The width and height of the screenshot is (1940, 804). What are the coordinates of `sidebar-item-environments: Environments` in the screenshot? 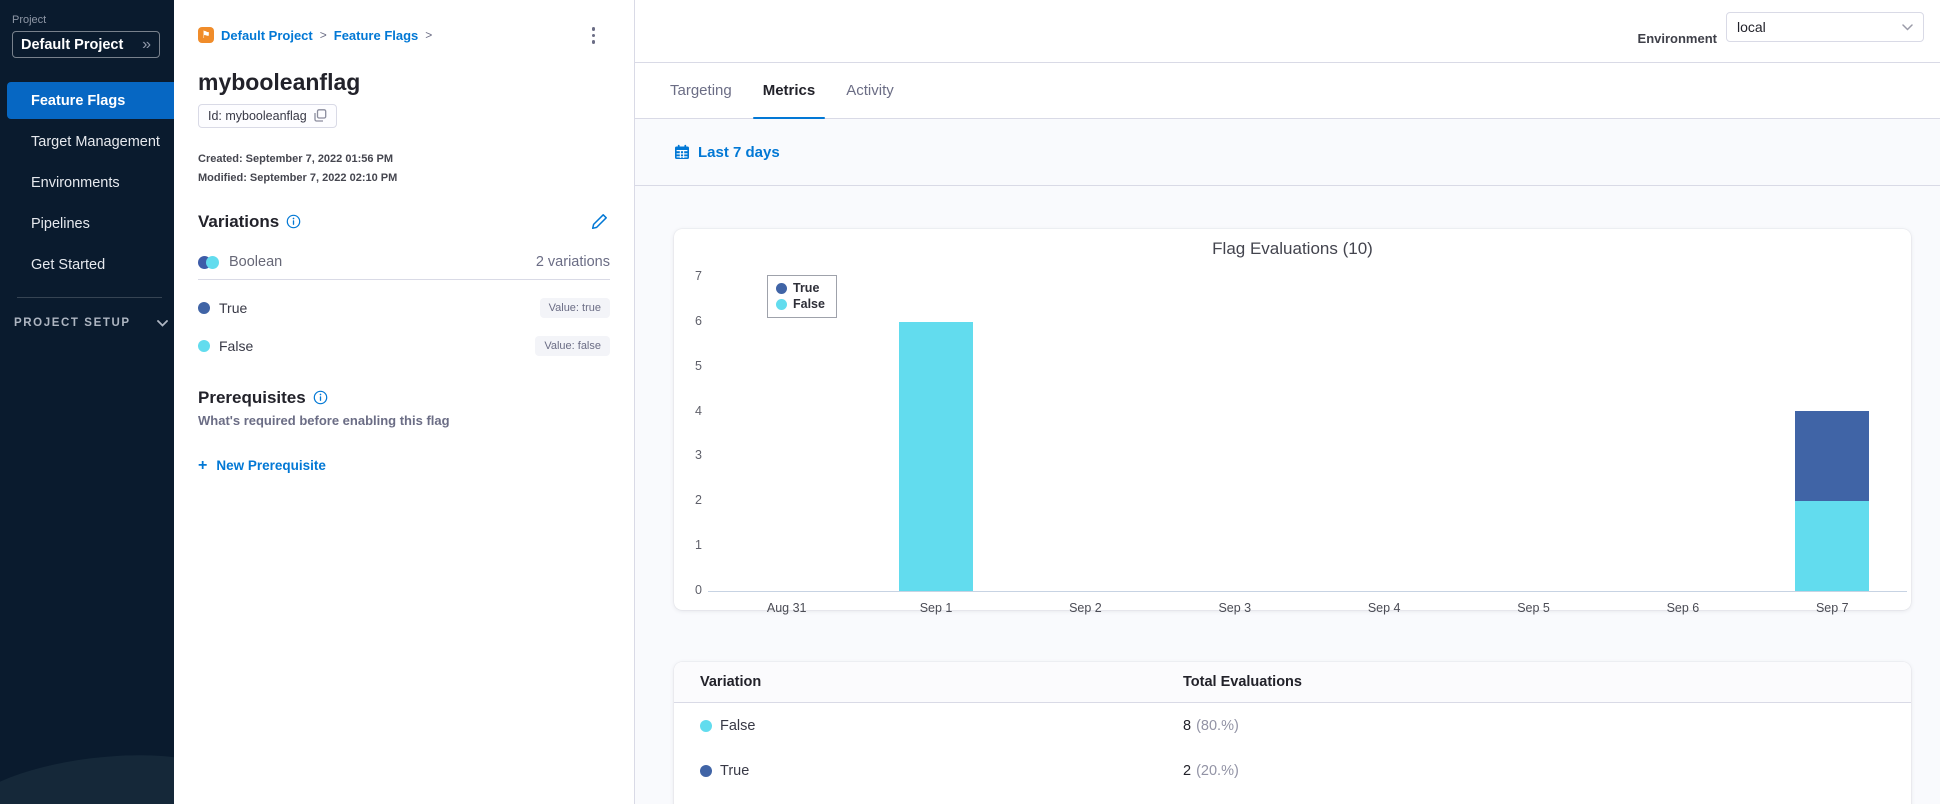 It's located at (90, 182).